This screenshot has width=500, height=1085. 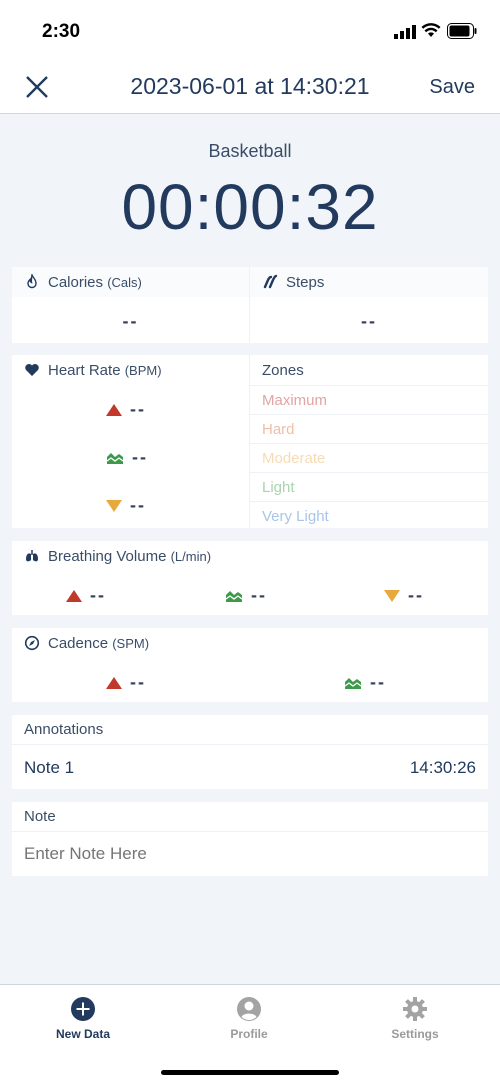 What do you see at coordinates (250, 730) in the screenshot?
I see `annotations-header: Annotations` at bounding box center [250, 730].